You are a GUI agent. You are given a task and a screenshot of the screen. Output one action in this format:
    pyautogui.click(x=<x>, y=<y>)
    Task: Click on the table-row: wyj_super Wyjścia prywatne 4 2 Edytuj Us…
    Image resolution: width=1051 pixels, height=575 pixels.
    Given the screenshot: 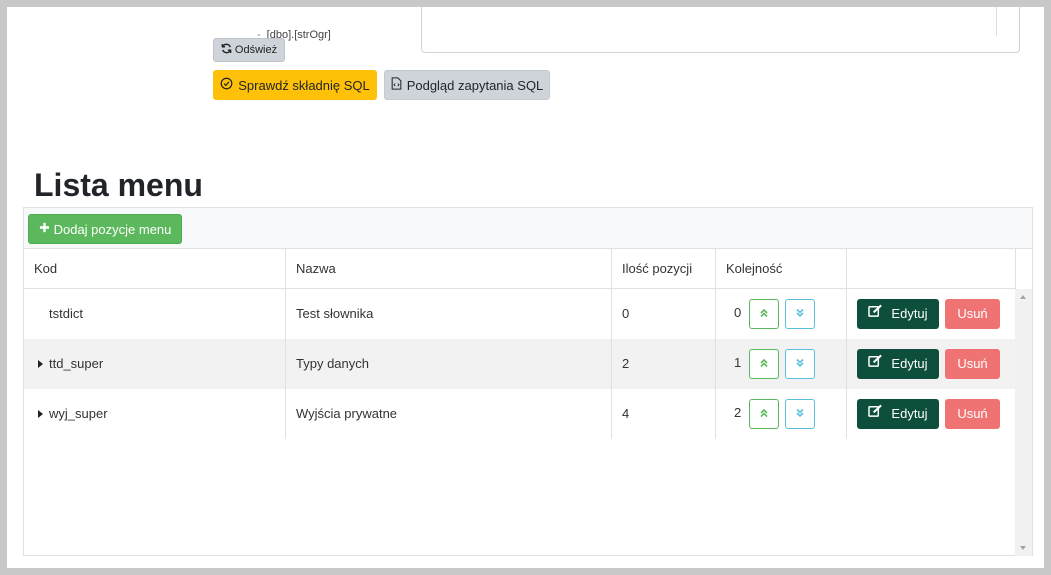 What is the action you would take?
    pyautogui.click(x=520, y=414)
    